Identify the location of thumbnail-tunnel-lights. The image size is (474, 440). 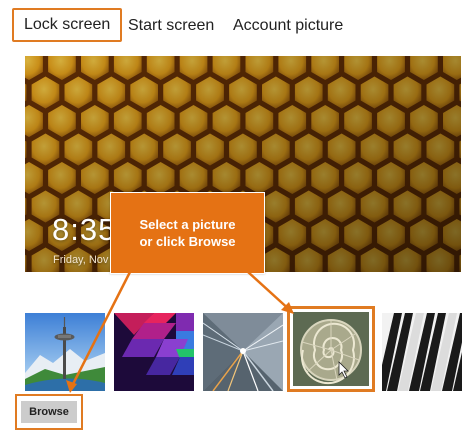
(243, 352).